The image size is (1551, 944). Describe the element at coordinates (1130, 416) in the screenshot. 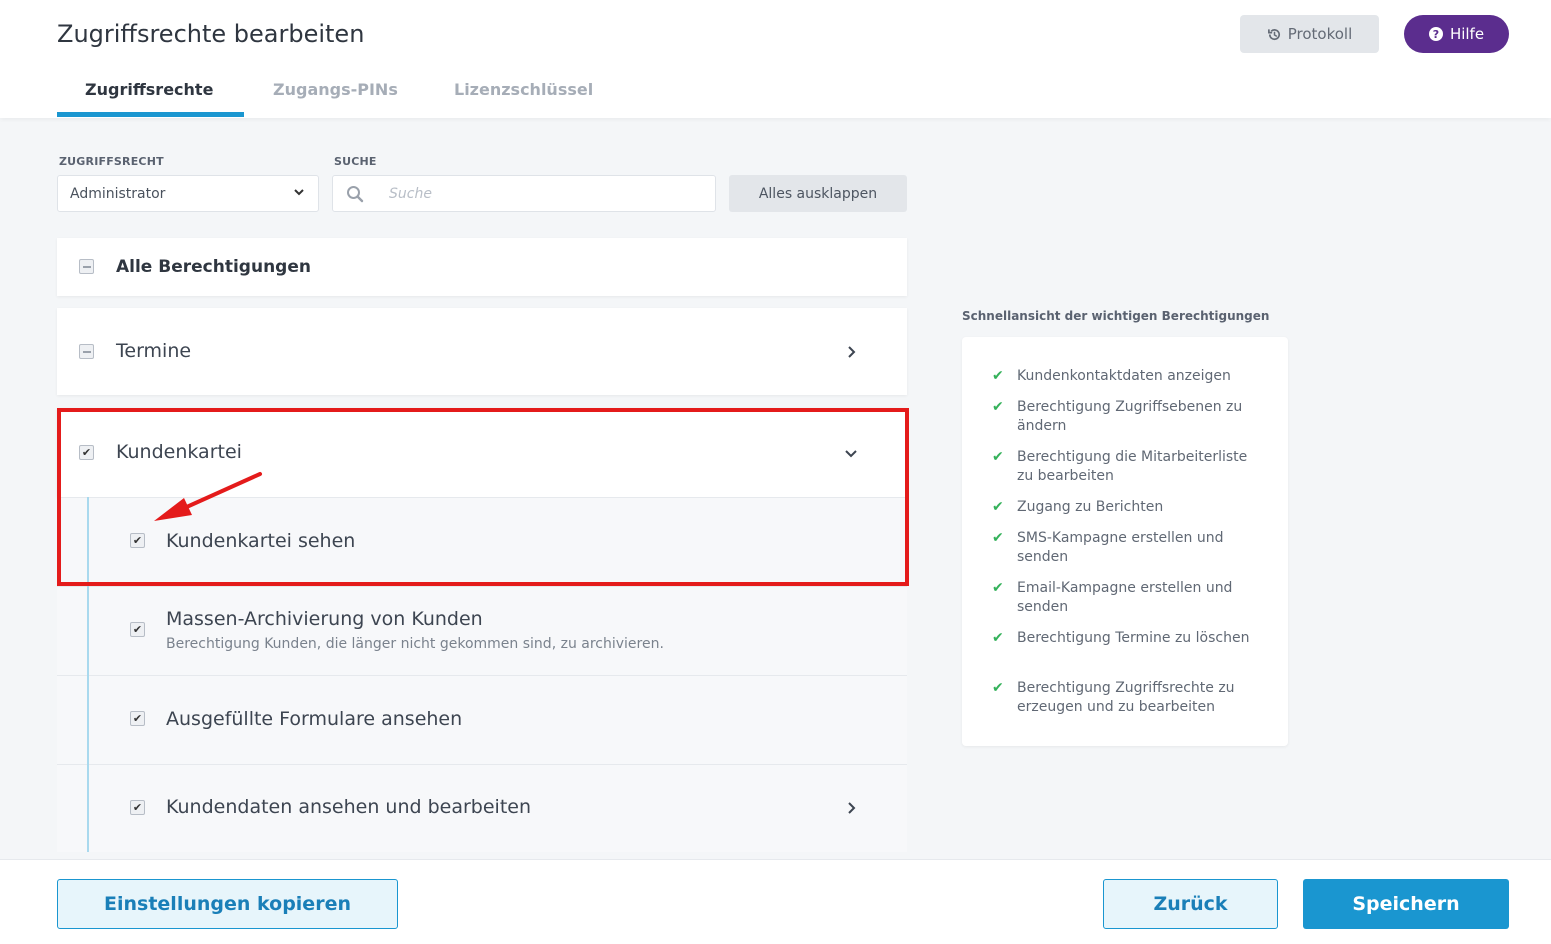

I see `quick-view-item-label: Berechtigung Zugriffsebenen zu ändern` at that location.